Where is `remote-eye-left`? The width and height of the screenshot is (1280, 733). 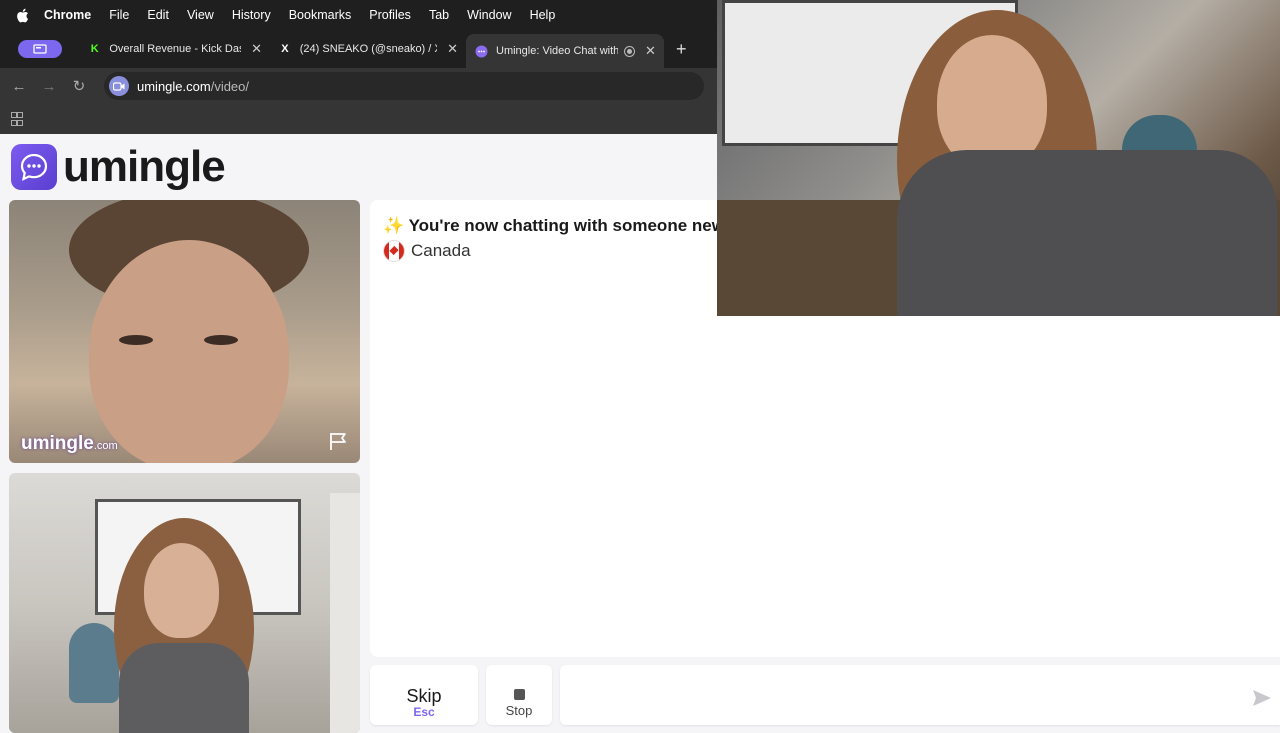 remote-eye-left is located at coordinates (136, 340).